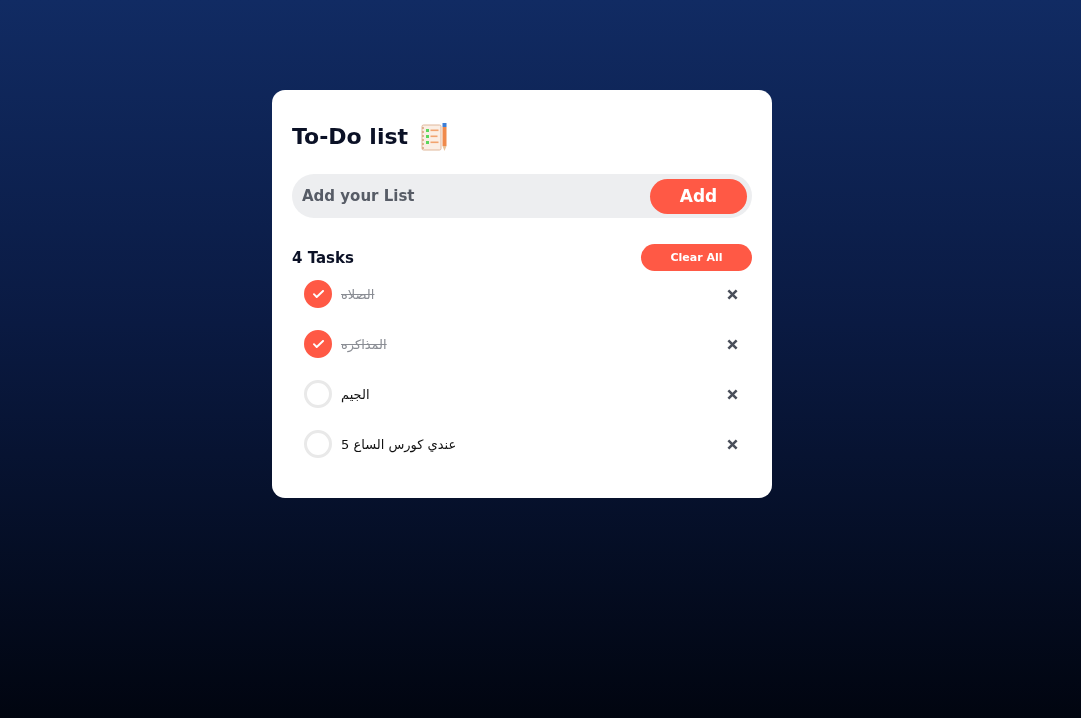  Describe the element at coordinates (434, 137) in the screenshot. I see `checklist-notepad-icon` at that location.